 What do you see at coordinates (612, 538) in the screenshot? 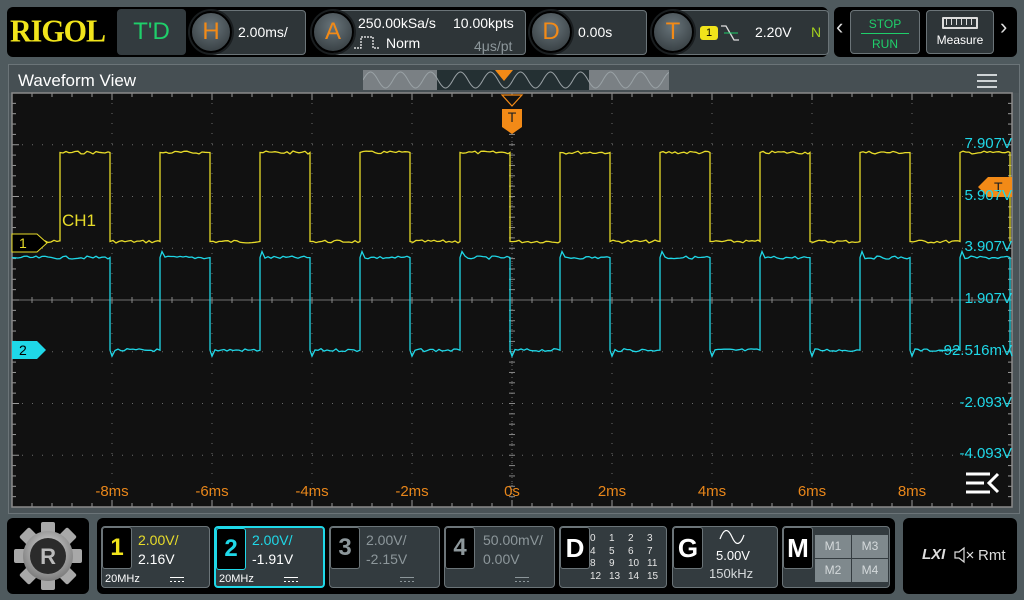
I see `digital-bit: 1` at bounding box center [612, 538].